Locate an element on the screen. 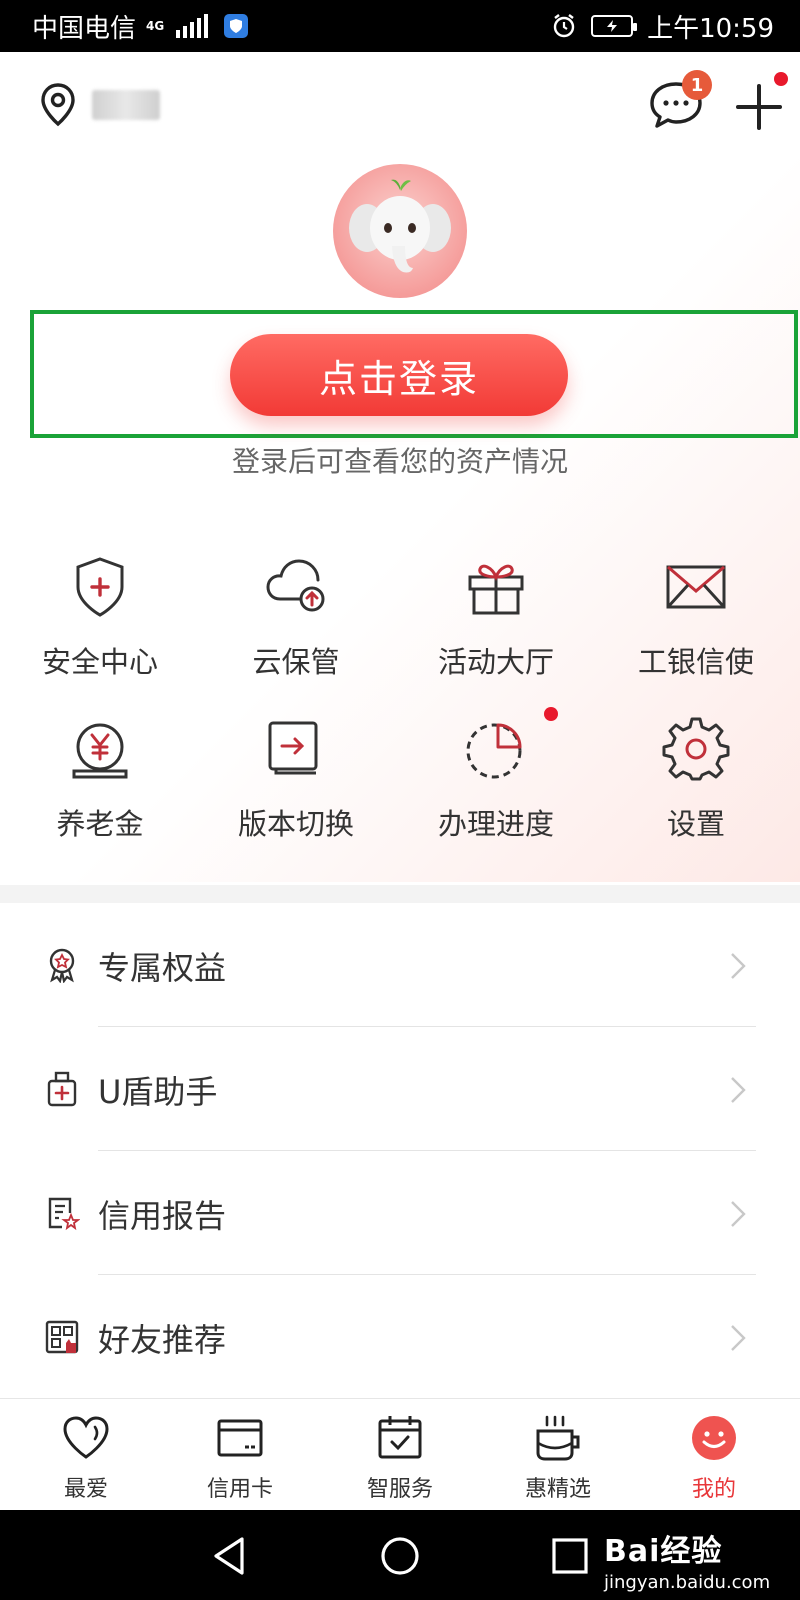 This screenshot has width=800, height=1600. notification-dot is located at coordinates (781, 79).